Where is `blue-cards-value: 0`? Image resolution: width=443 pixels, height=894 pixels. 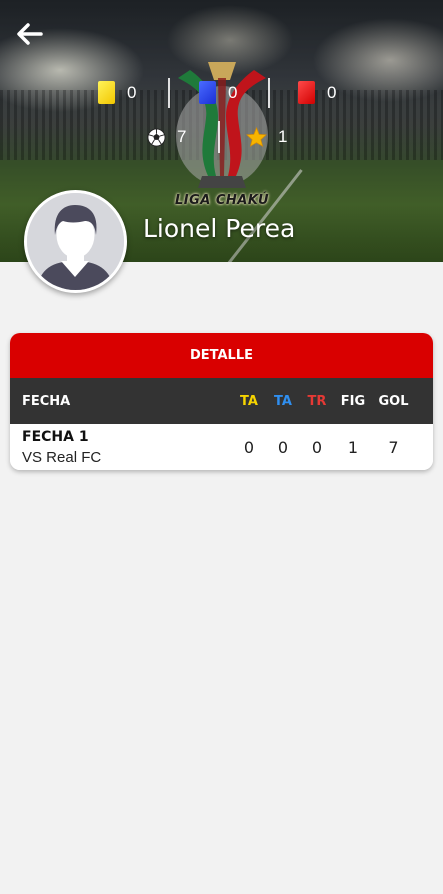 blue-cards-value: 0 is located at coordinates (233, 92).